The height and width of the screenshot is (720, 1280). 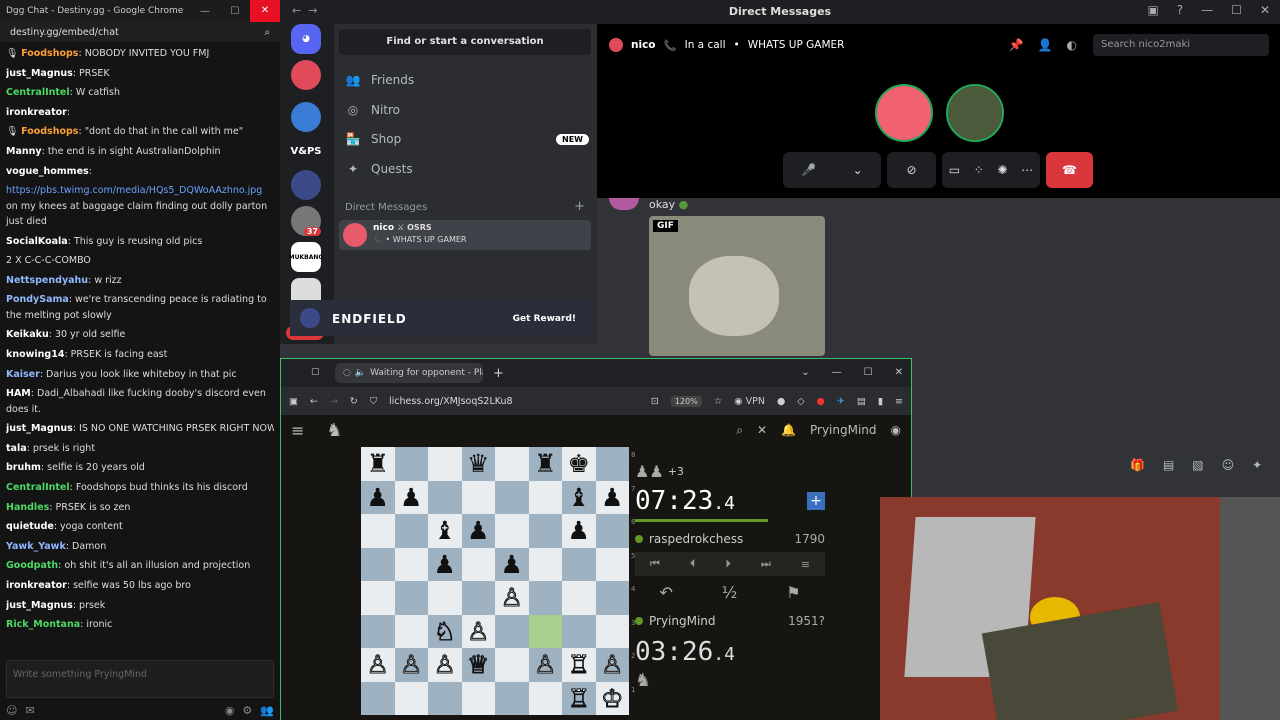 What do you see at coordinates (47, 280) in the screenshot?
I see `chat-username: Nettspendyahu` at bounding box center [47, 280].